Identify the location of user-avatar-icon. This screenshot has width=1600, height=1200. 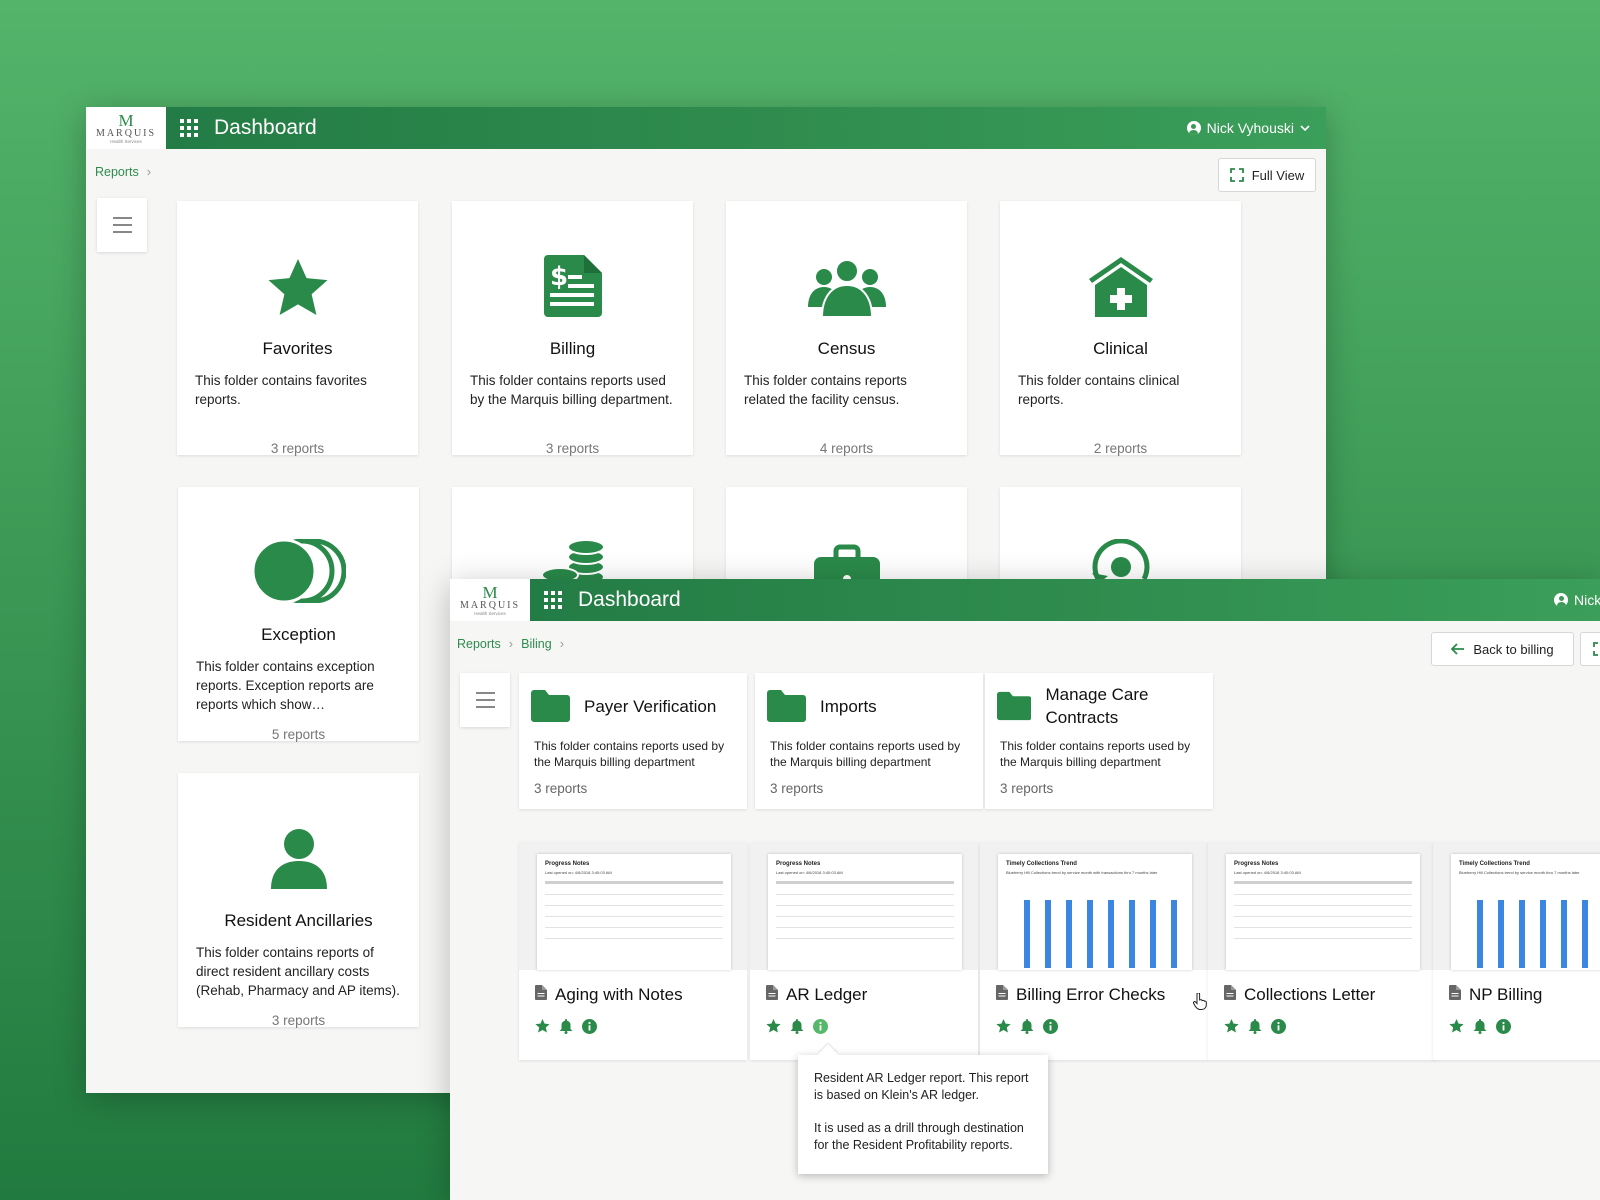
(1561, 600).